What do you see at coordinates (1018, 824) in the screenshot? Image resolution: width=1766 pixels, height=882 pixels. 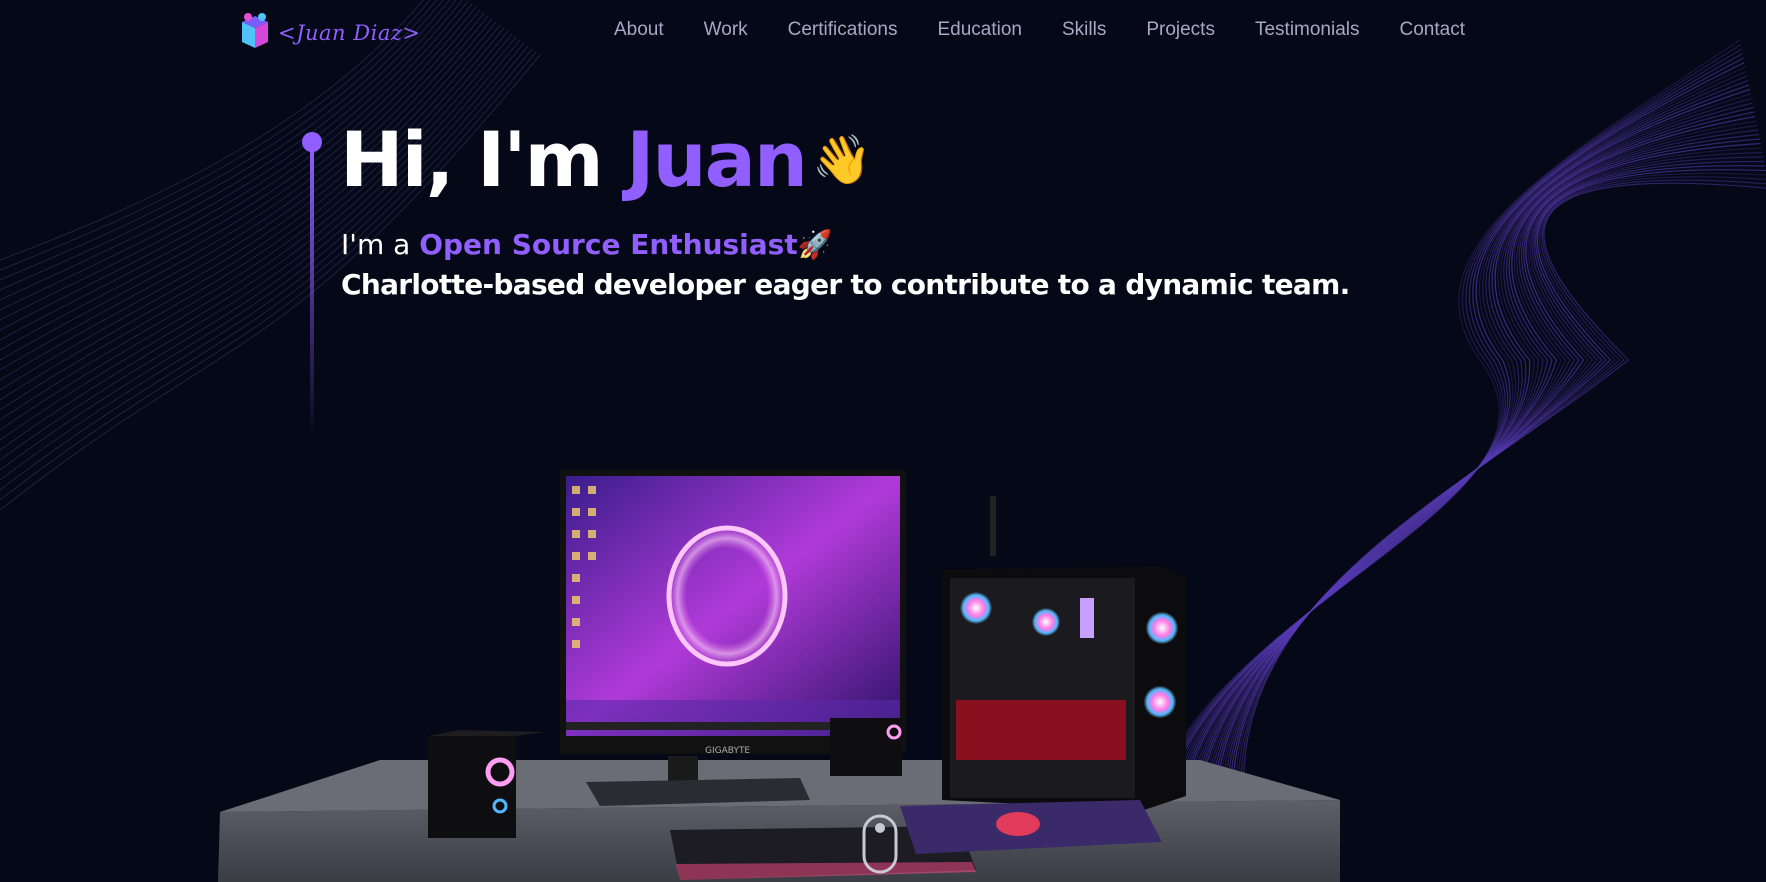 I see `mouse` at bounding box center [1018, 824].